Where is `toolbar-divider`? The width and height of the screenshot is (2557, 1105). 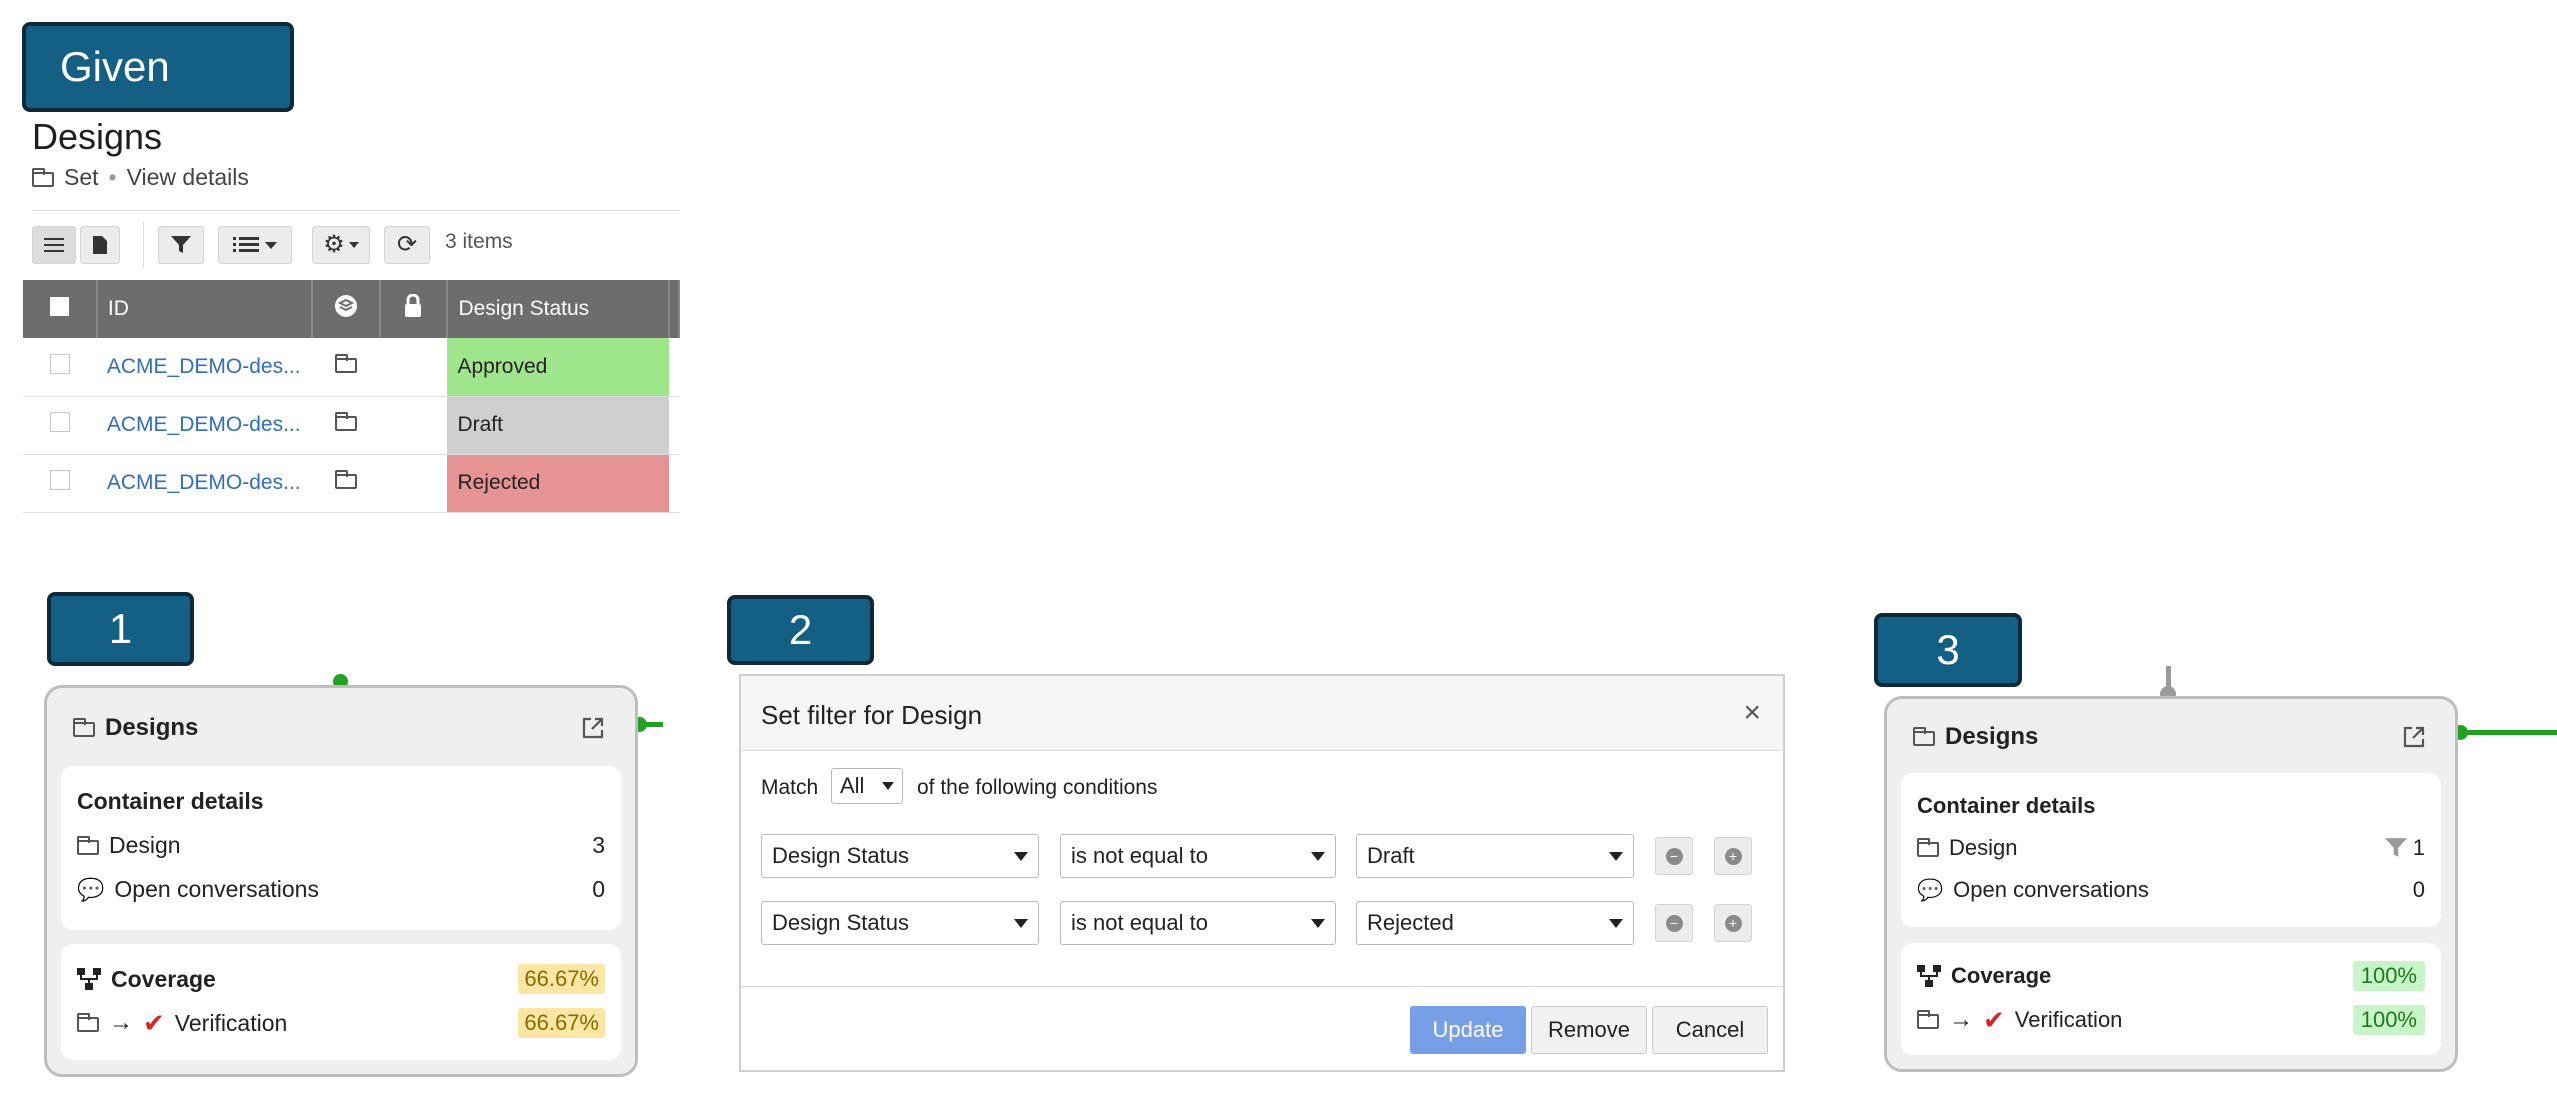
toolbar-divider is located at coordinates (143, 245).